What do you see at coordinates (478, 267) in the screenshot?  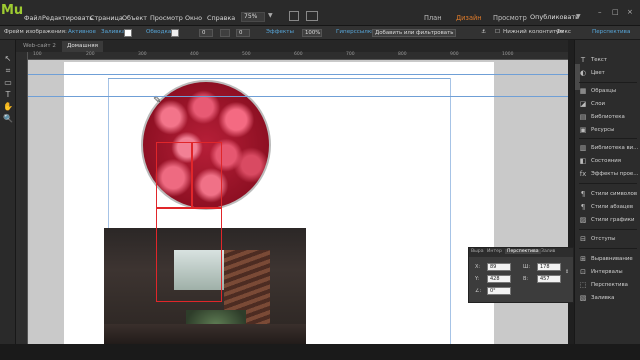 I see `x-label: X:` at bounding box center [478, 267].